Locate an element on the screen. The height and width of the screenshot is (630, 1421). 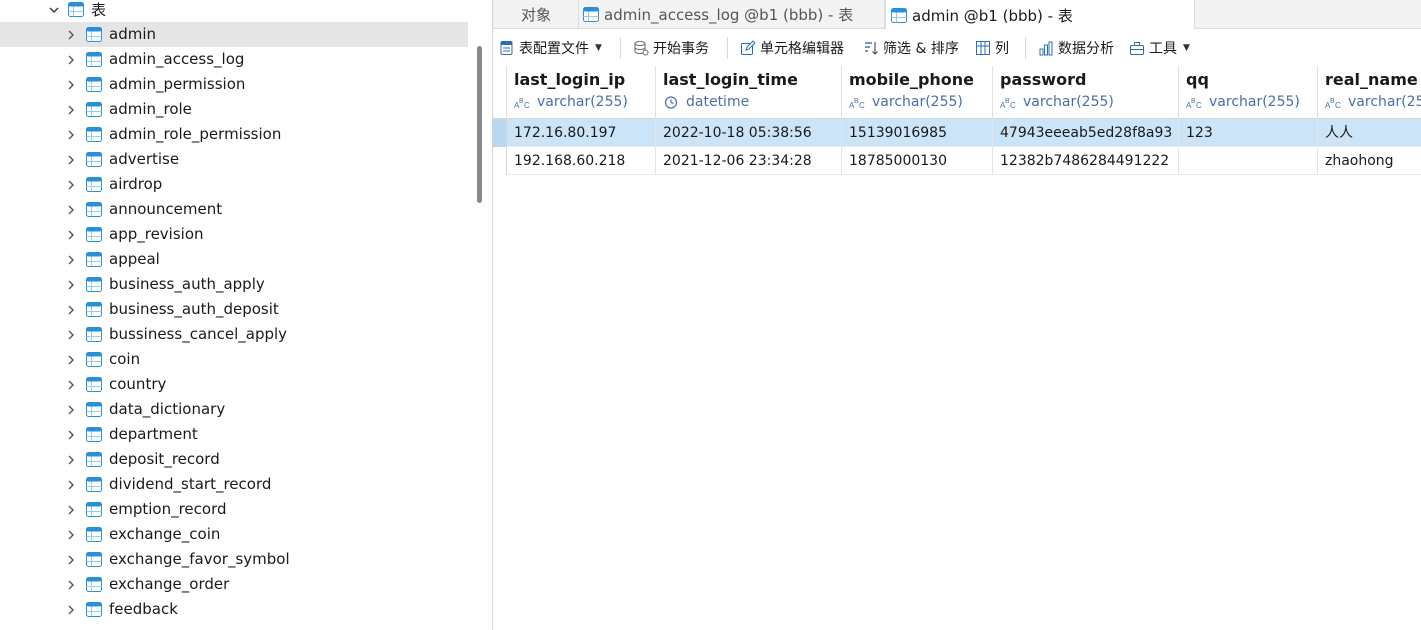
tab-objects: 对象 is located at coordinates (536, 14).